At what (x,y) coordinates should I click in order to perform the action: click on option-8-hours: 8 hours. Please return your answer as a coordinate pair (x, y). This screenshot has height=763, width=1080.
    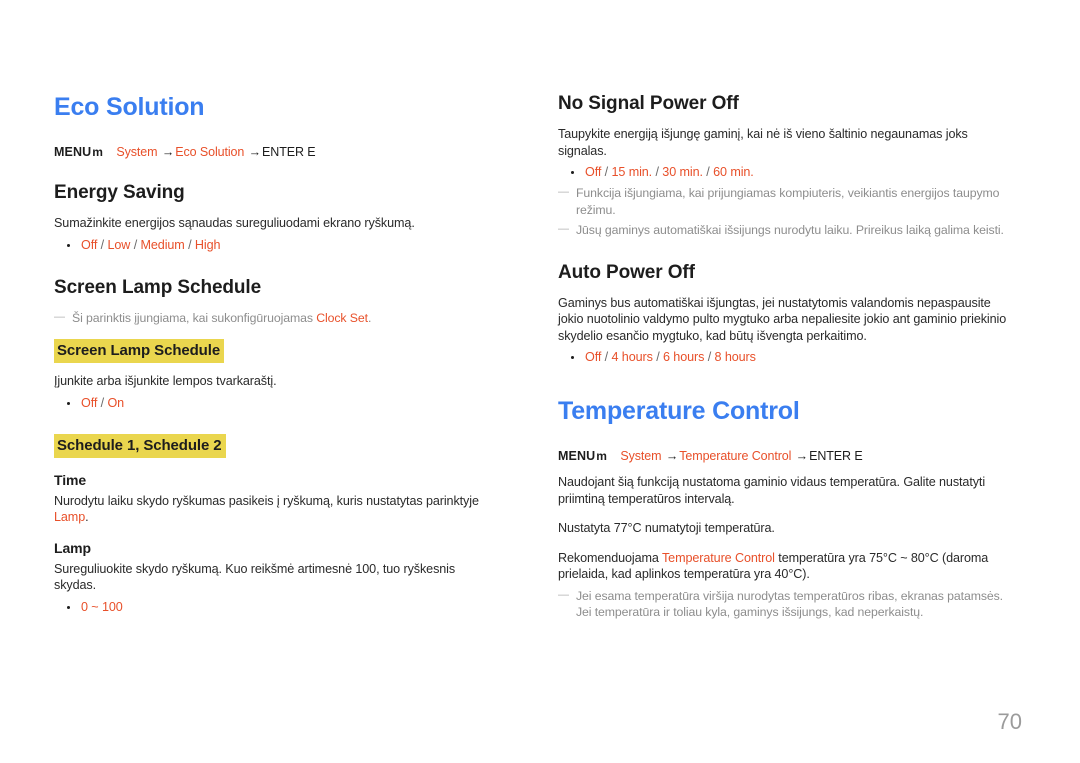
    Looking at the image, I should click on (735, 357).